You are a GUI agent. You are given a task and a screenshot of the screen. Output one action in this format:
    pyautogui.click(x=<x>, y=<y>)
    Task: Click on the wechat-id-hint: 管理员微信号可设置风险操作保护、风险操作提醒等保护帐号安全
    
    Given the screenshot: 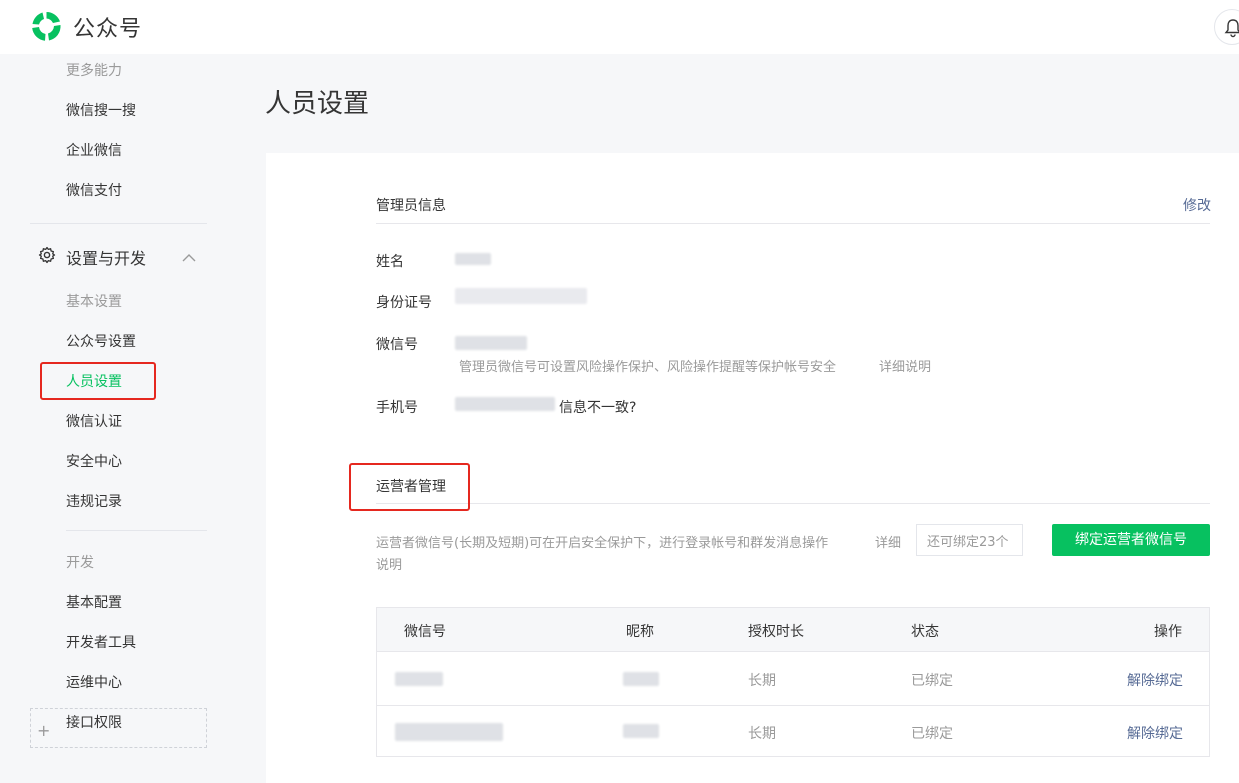 What is the action you would take?
    pyautogui.click(x=648, y=367)
    